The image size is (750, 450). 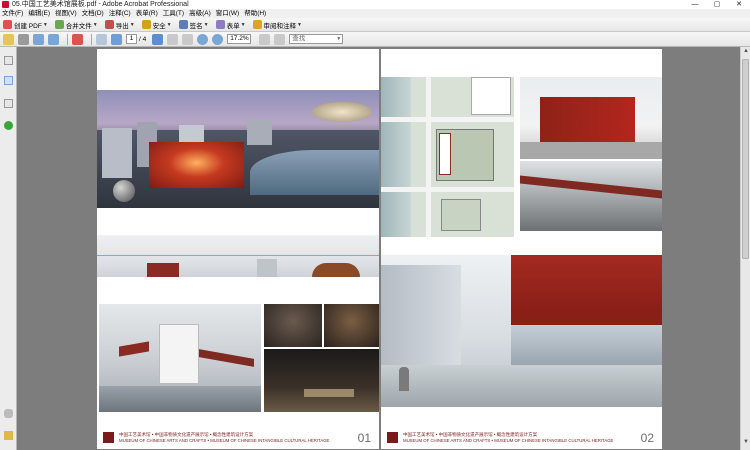 What do you see at coordinates (7, 24) in the screenshot?
I see `create-pdf-icon` at bounding box center [7, 24].